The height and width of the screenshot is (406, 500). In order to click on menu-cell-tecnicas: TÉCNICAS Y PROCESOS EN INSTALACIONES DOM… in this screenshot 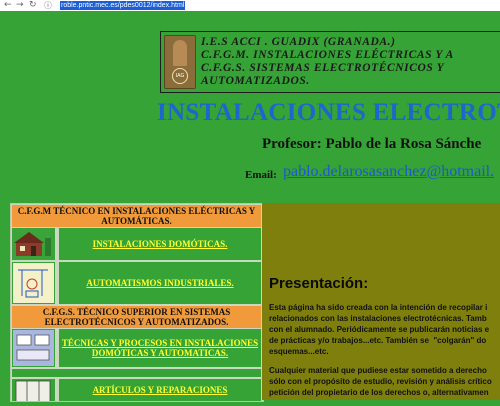, I will do `click(160, 348)`.